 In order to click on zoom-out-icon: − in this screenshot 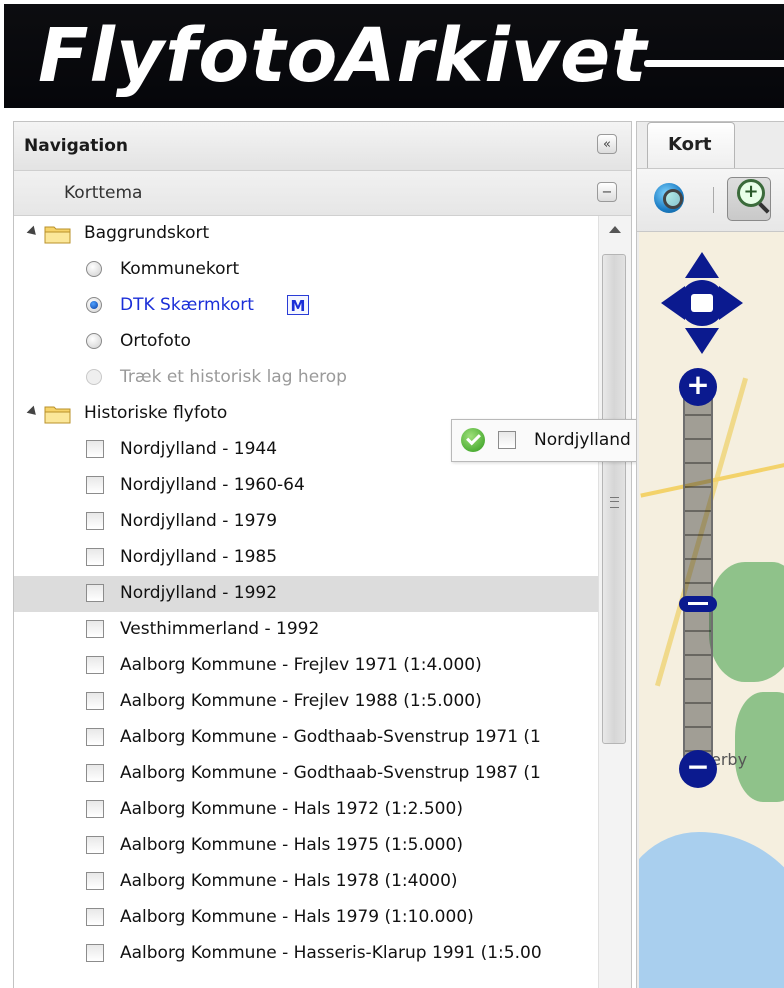, I will do `click(698, 769)`.